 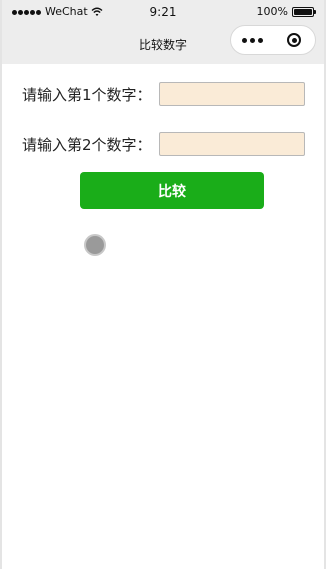 I want to click on status-right: 100%, so click(x=286, y=11).